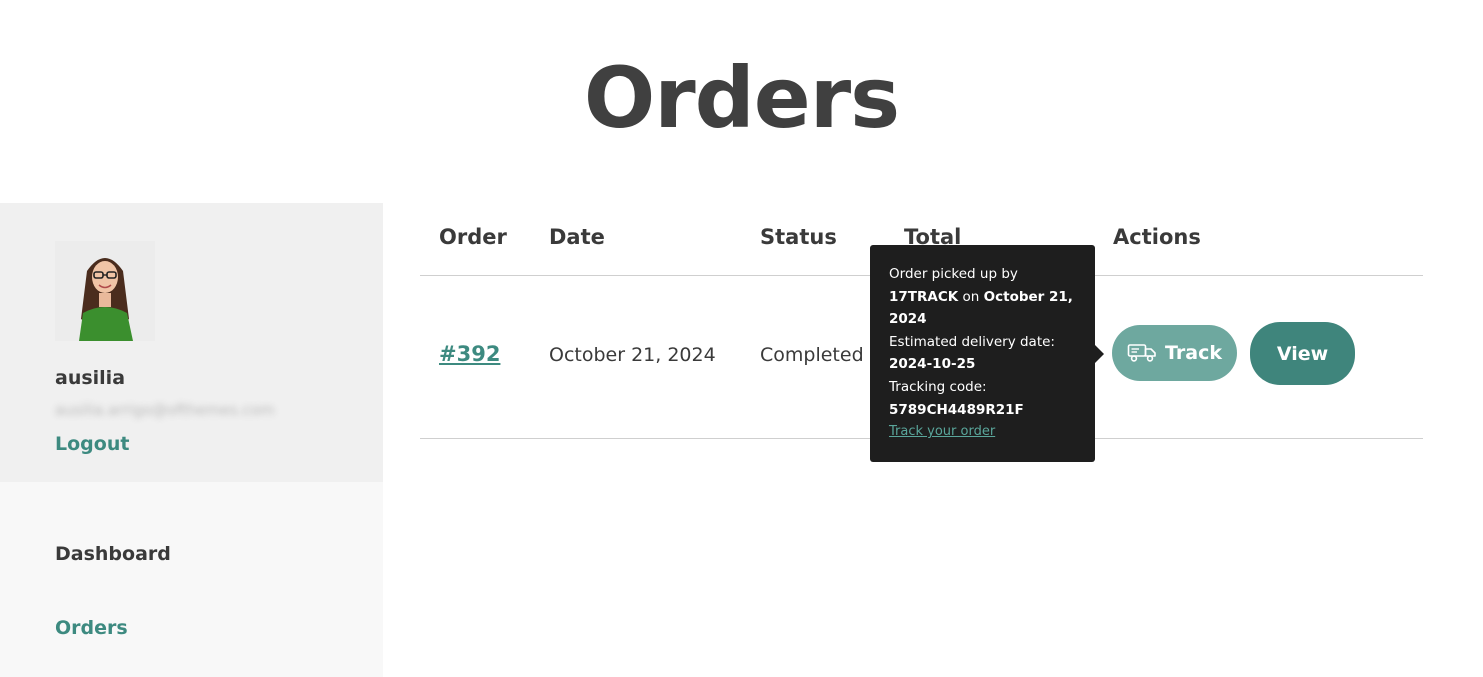 The height and width of the screenshot is (677, 1483). Describe the element at coordinates (1193, 353) in the screenshot. I see `track-button-label: Track` at that location.